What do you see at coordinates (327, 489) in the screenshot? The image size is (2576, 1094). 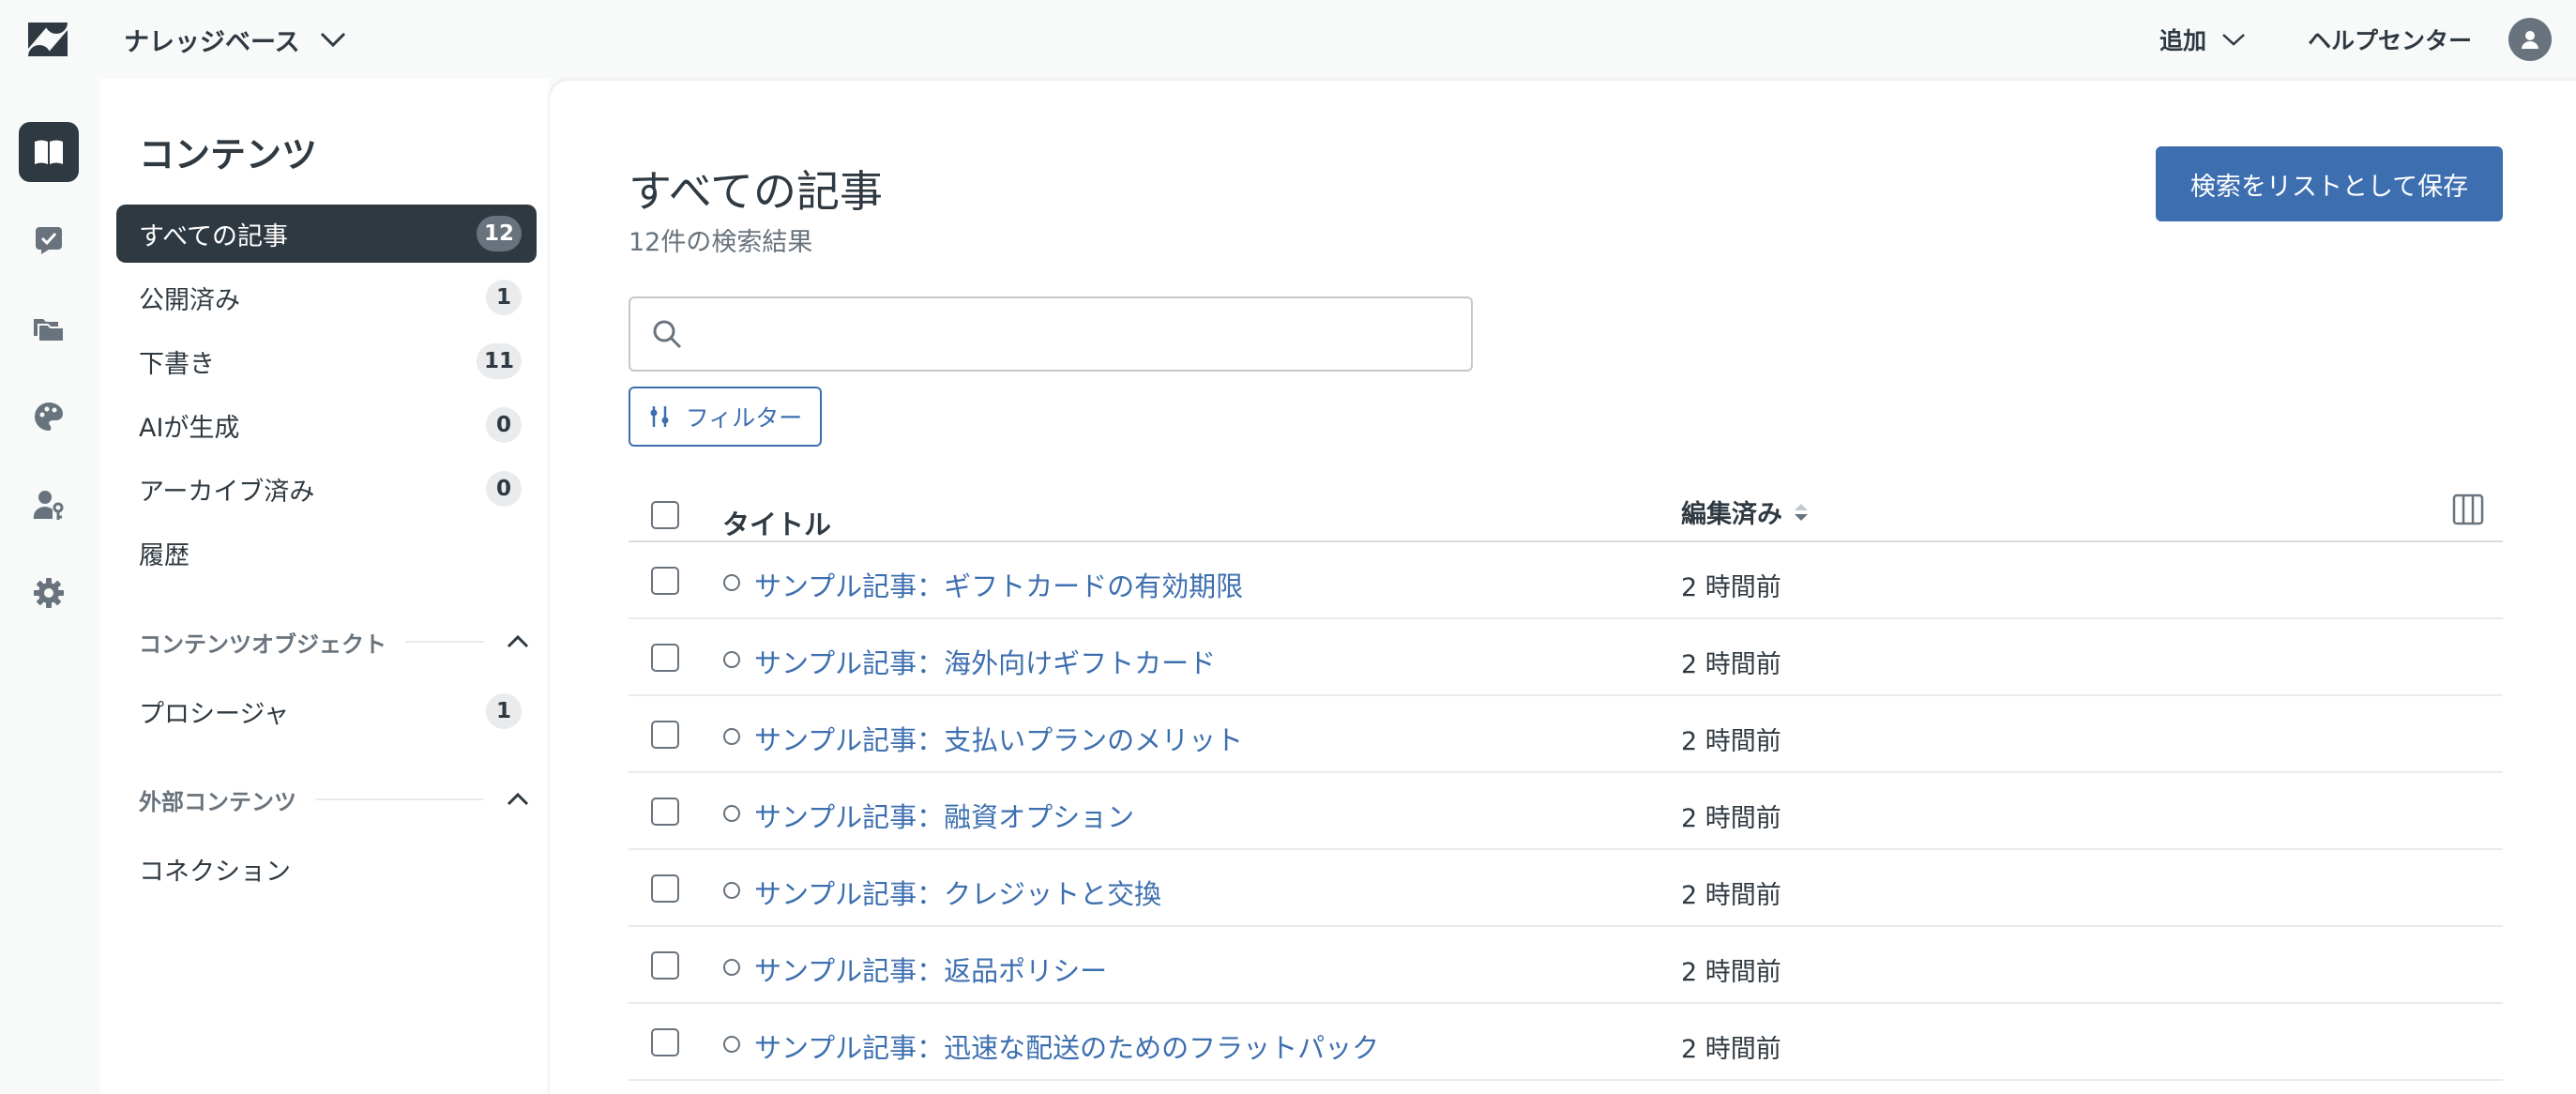 I see `nav-item-archived: アーカイブ済み 0` at bounding box center [327, 489].